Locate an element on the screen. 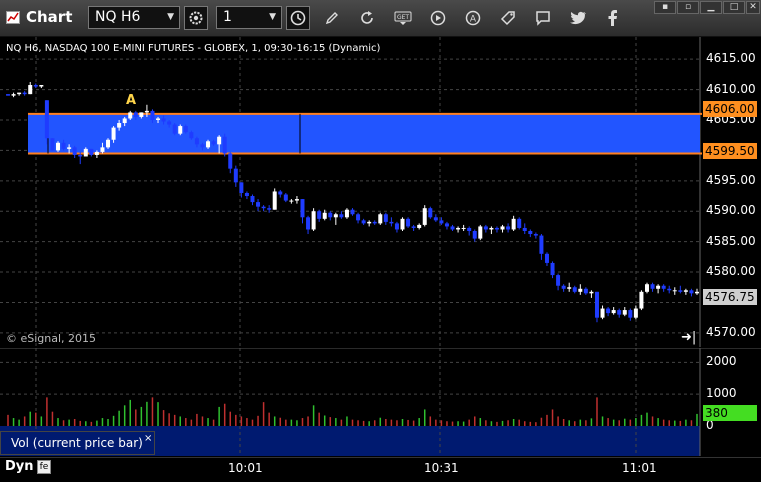 The height and width of the screenshot is (482, 761). annotation-label: A is located at coordinates (131, 100).